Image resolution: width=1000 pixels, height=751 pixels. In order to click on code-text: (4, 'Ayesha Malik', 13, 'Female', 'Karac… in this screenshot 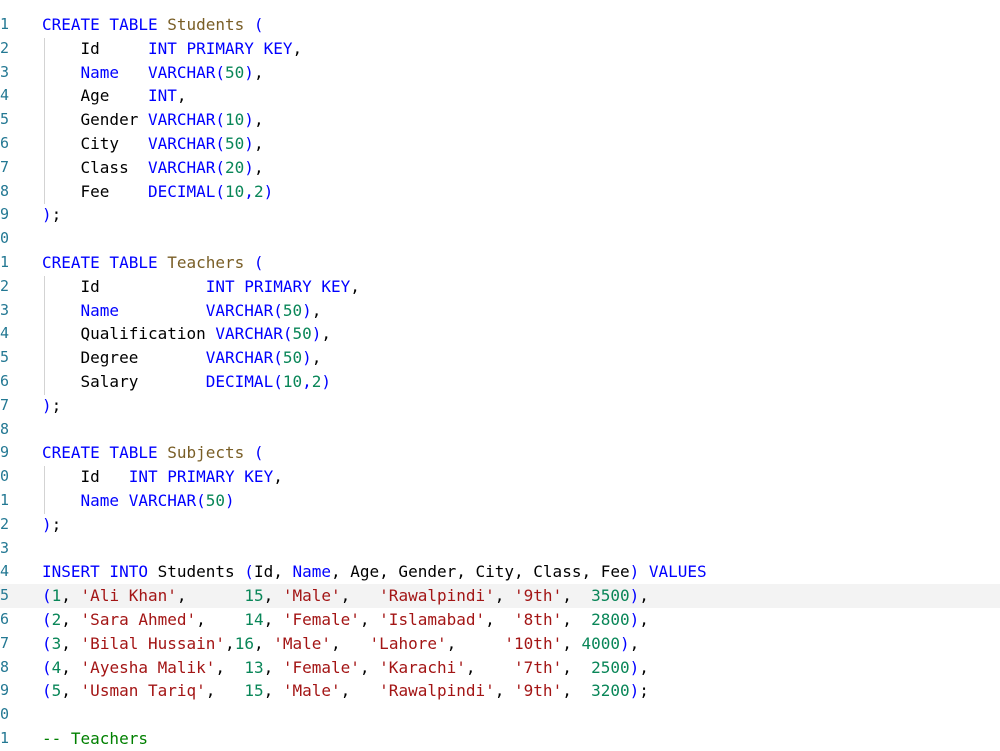, I will do `click(345, 668)`.